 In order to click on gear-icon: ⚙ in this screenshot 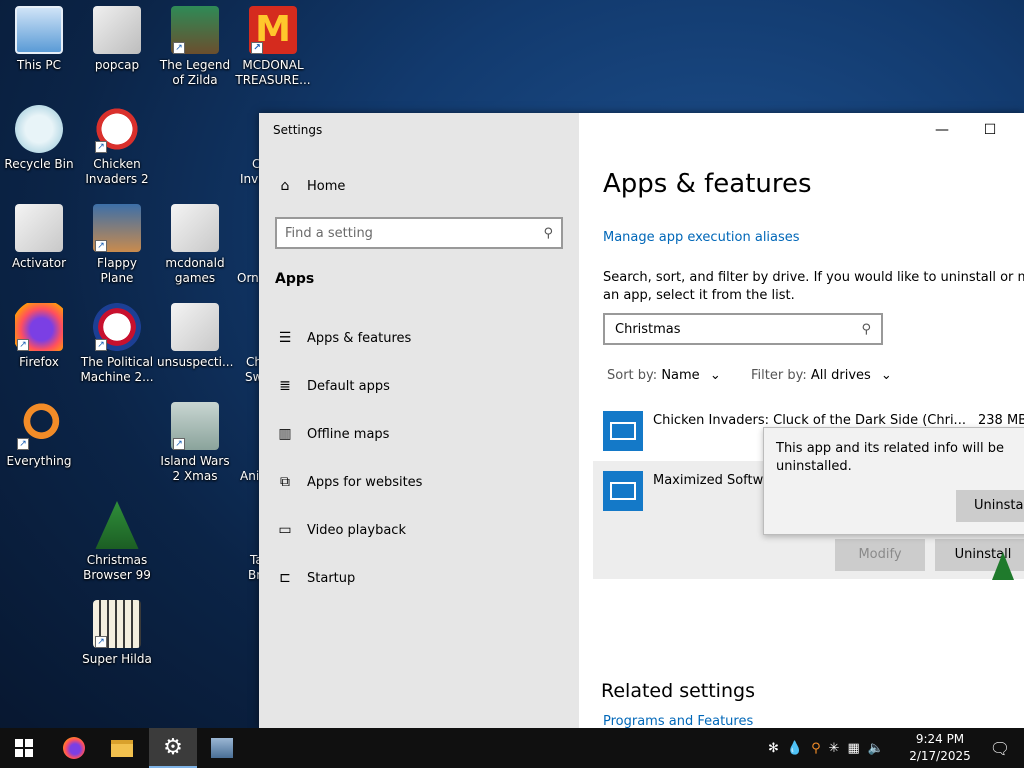, I will do `click(173, 747)`.